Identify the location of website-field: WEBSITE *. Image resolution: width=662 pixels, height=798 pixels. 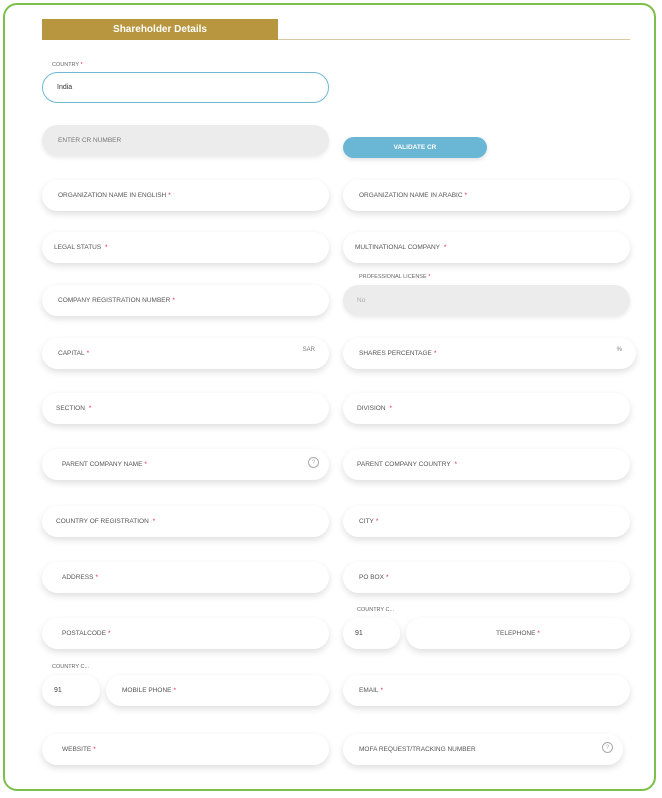
(185, 749).